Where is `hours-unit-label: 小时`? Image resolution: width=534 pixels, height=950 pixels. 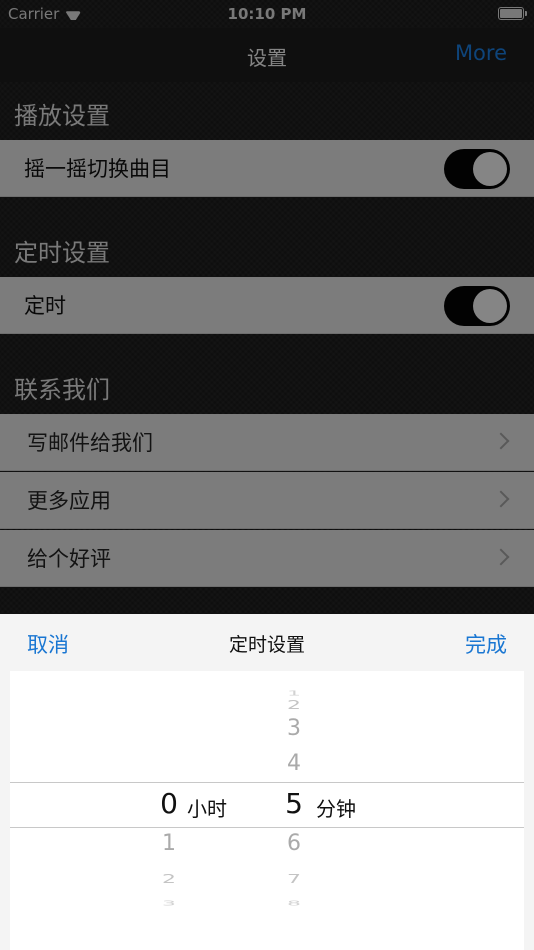
hours-unit-label: 小时 is located at coordinates (207, 809).